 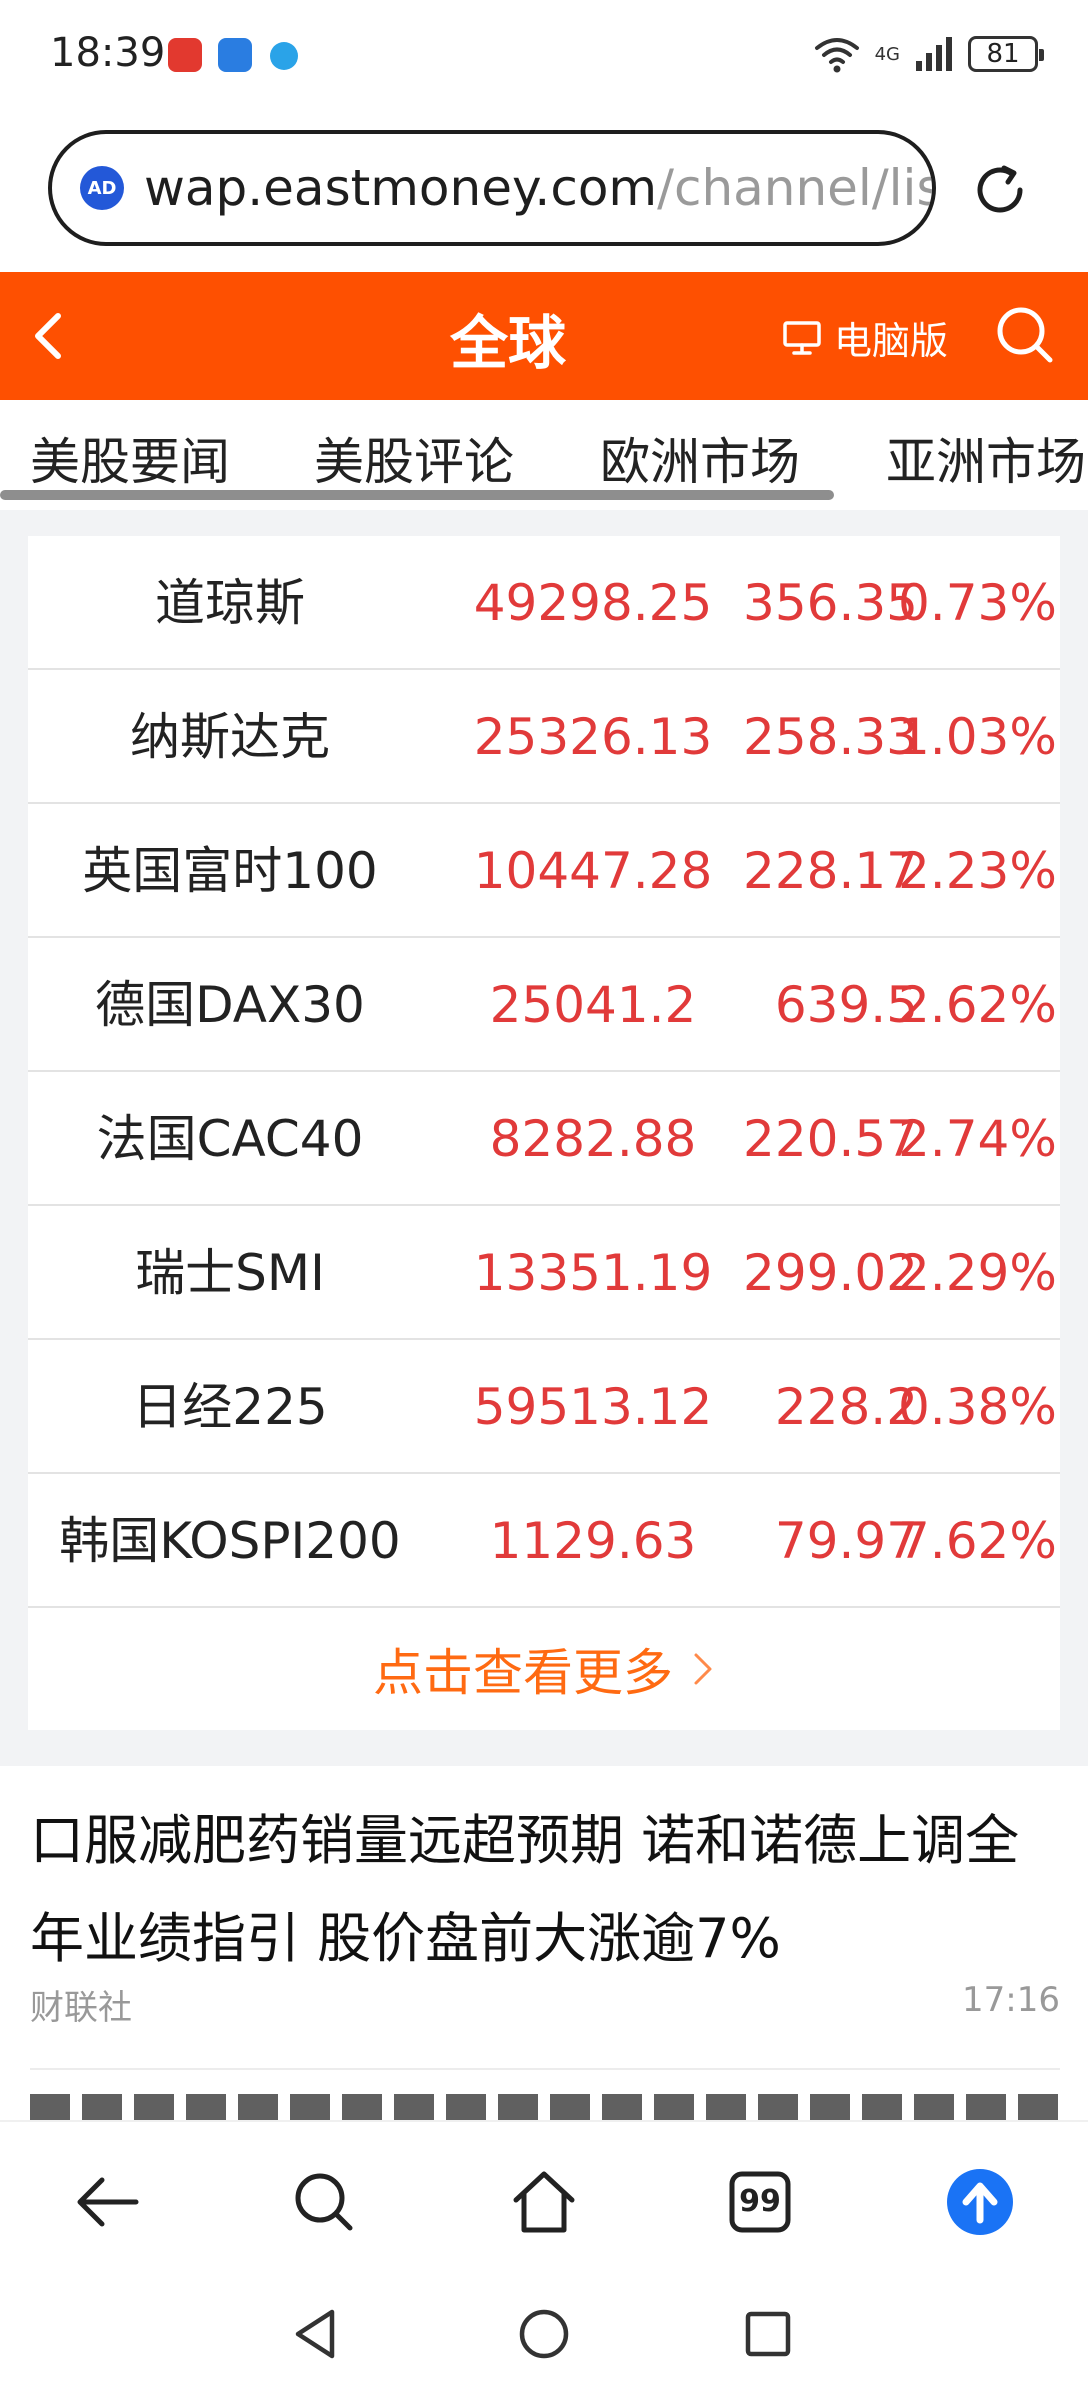 I want to click on index-name: 纳斯达克, so click(x=230, y=737).